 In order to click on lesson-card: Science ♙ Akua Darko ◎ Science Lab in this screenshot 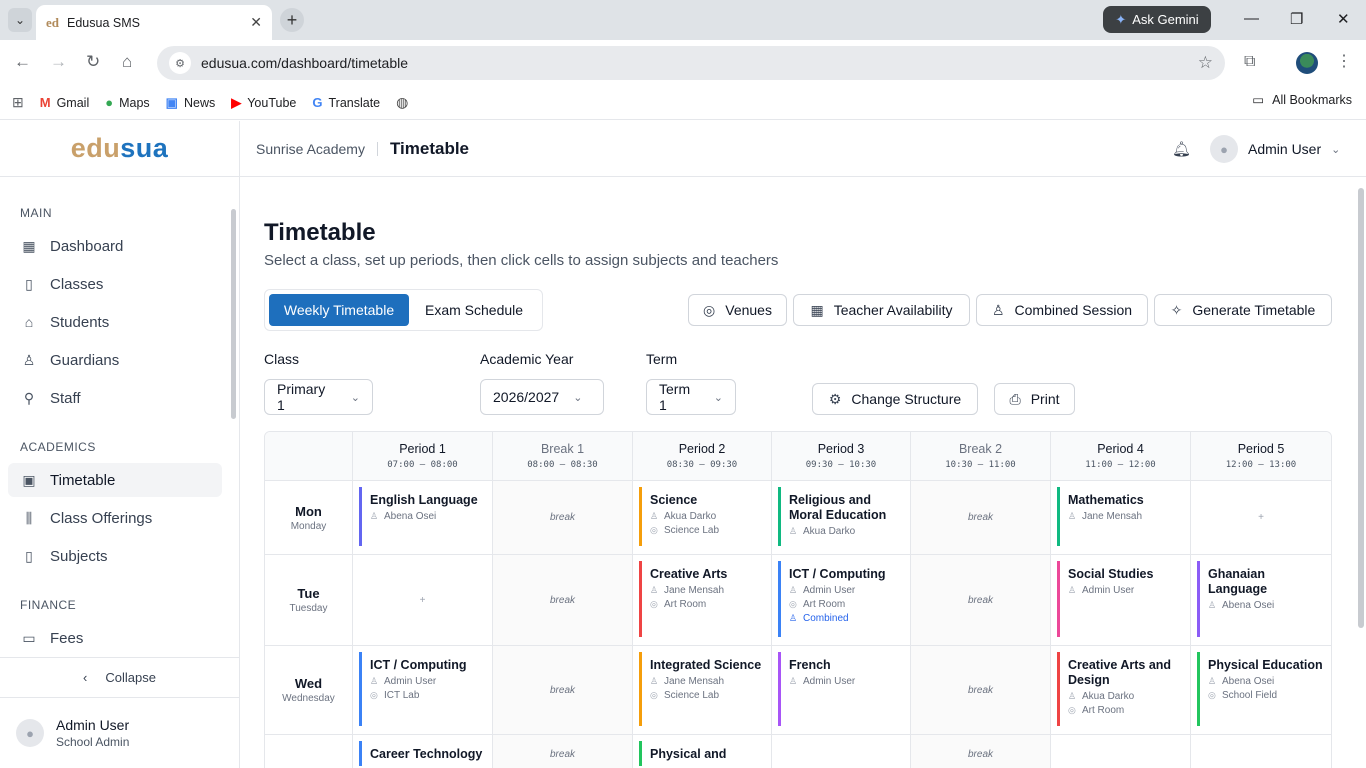, I will do `click(702, 516)`.